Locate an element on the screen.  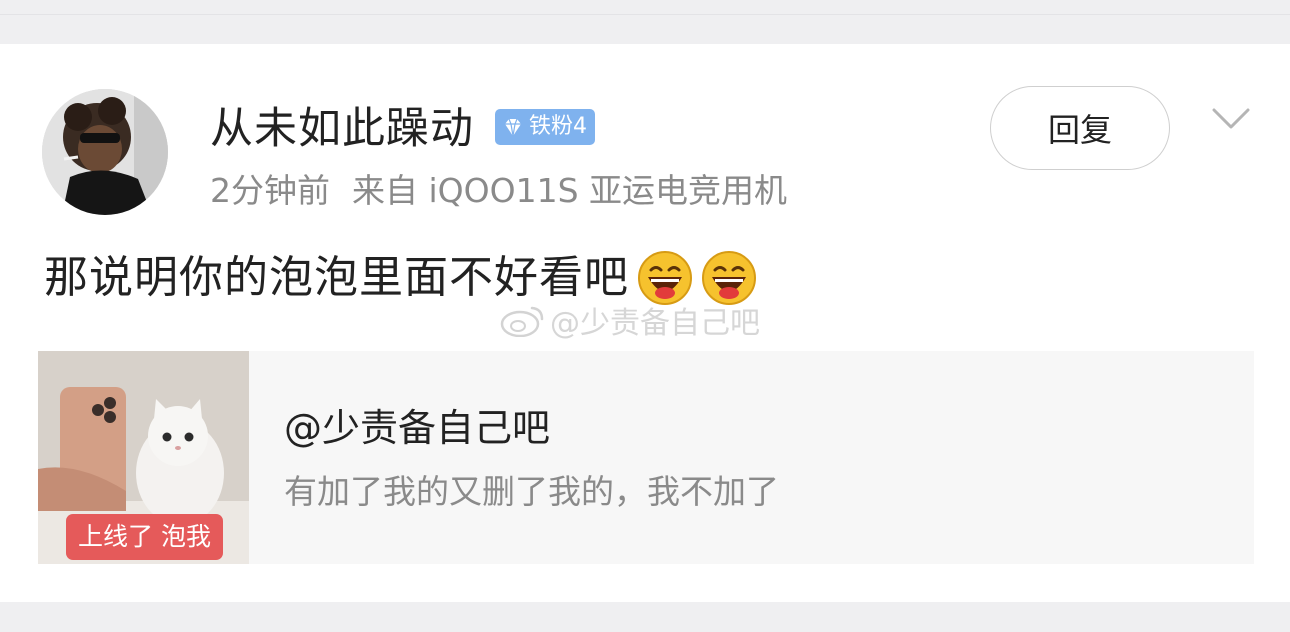
avatar-image is located at coordinates (105, 152).